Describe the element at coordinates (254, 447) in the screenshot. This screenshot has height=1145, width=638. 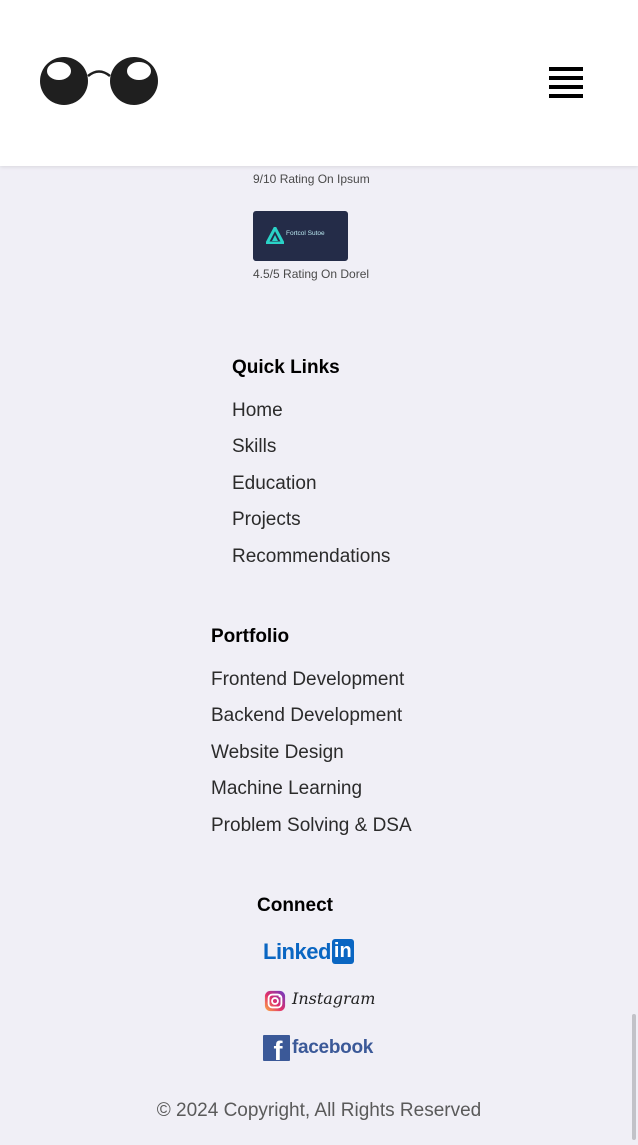
I see `quick-link-skills: Skills` at that location.